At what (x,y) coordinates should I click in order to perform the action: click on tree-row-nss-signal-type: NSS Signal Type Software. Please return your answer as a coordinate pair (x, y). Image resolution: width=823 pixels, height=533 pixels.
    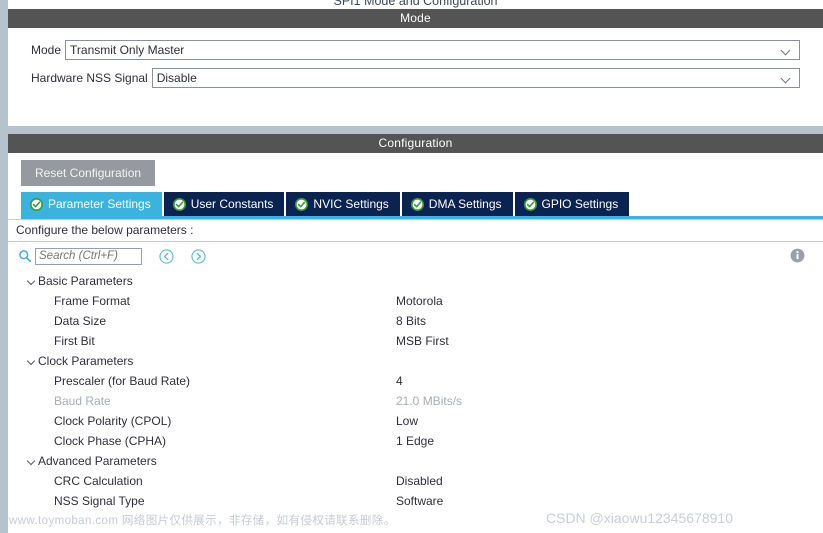
    Looking at the image, I should click on (415, 501).